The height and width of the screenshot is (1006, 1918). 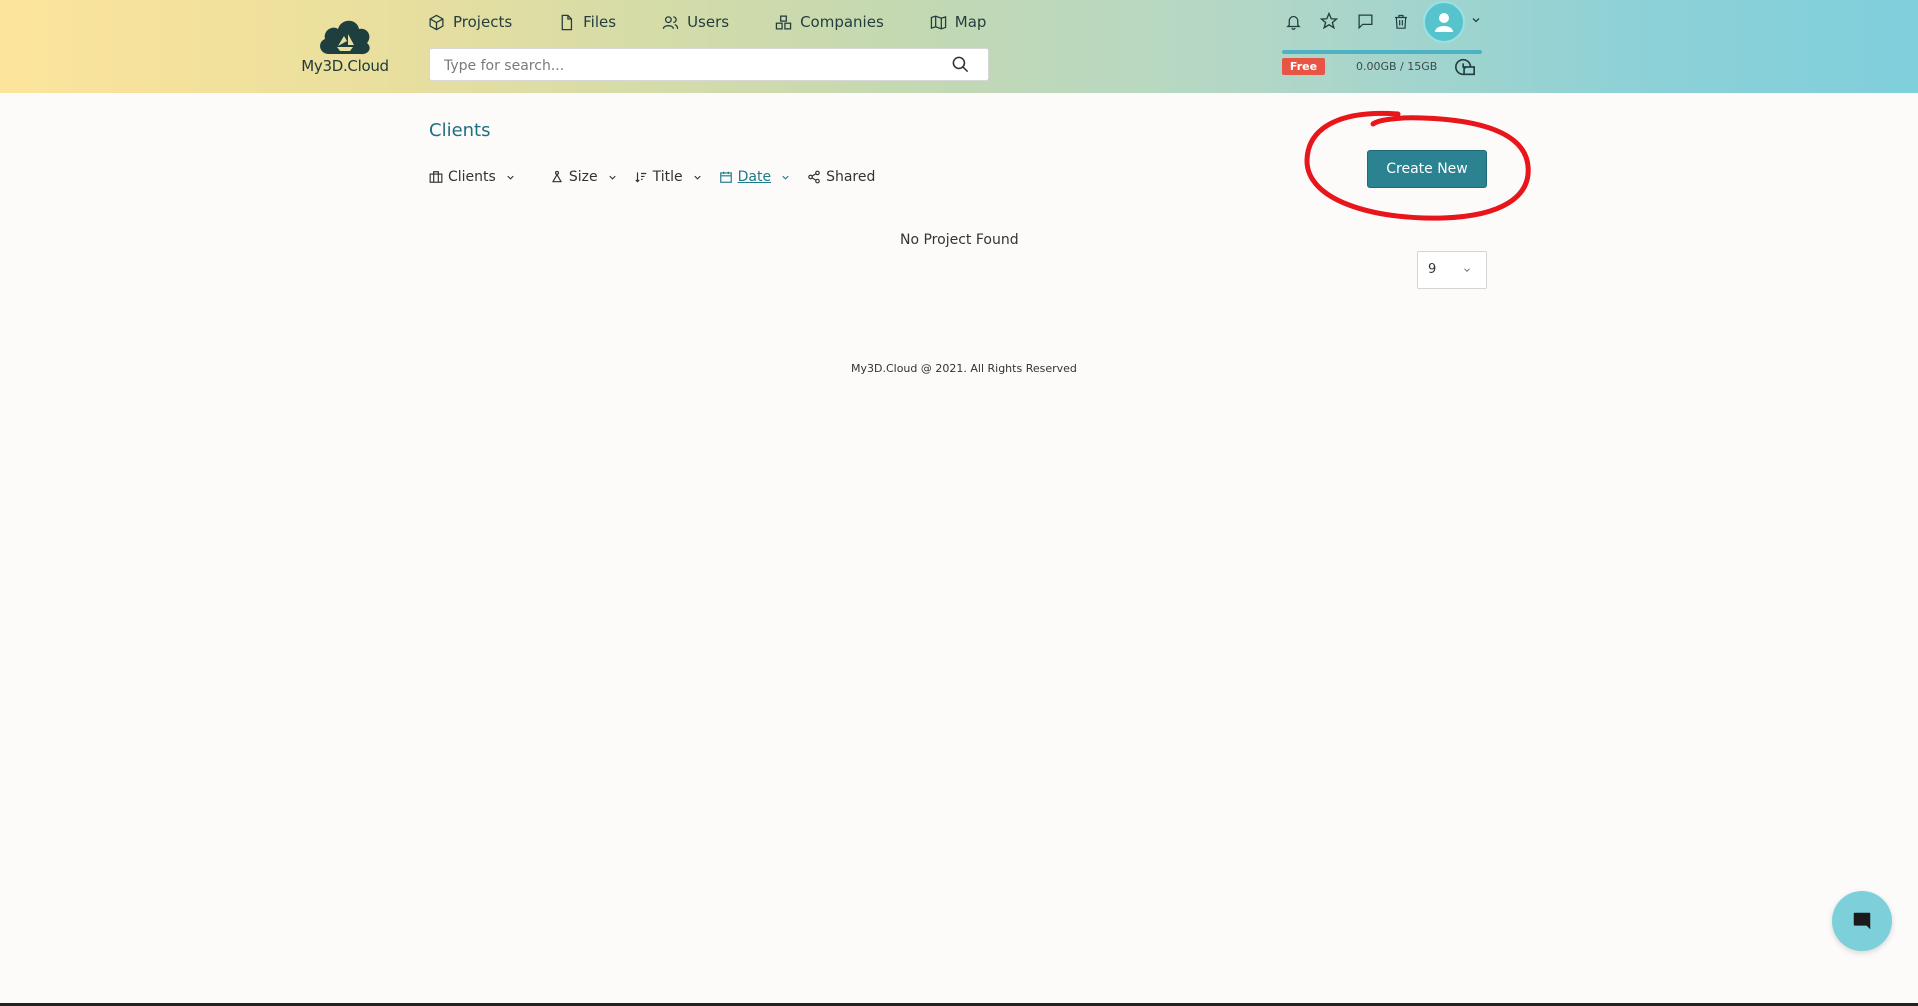 I want to click on chat-bubble-icon, so click(x=1365, y=21).